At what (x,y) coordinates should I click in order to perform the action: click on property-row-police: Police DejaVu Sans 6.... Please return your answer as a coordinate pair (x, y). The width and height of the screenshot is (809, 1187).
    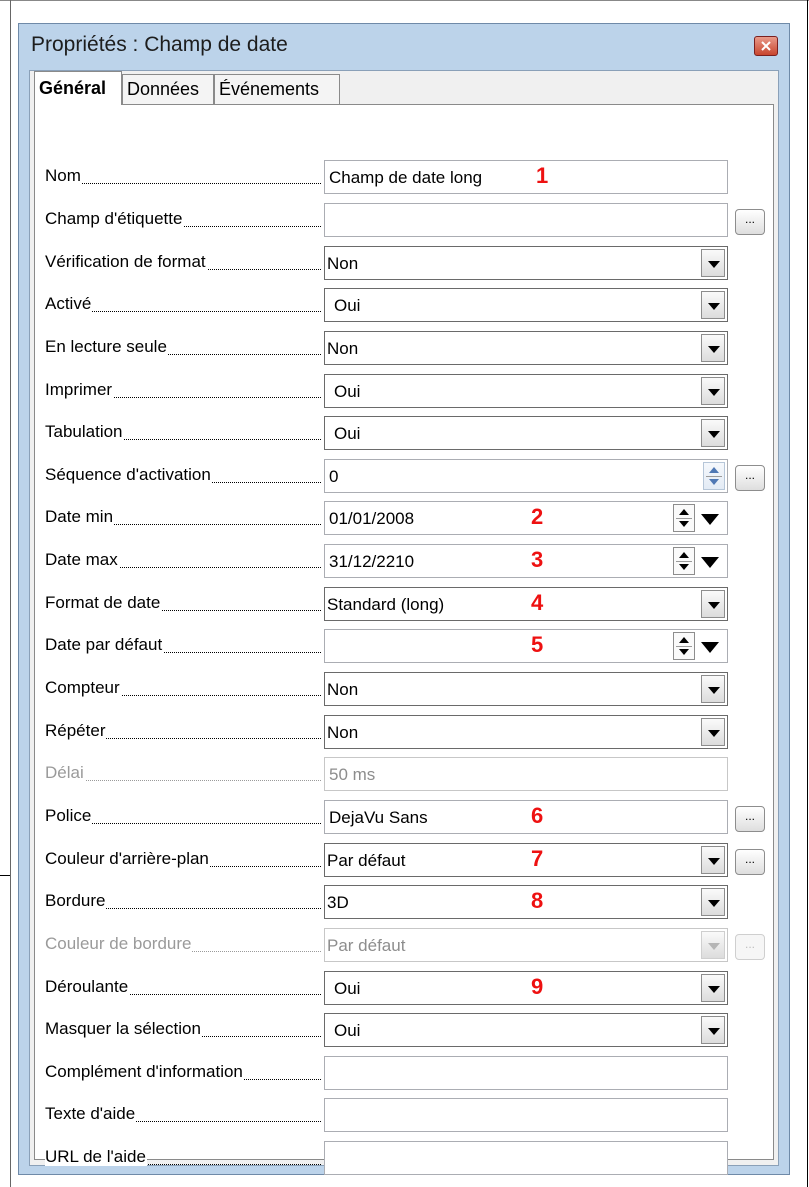
    Looking at the image, I should click on (404, 817).